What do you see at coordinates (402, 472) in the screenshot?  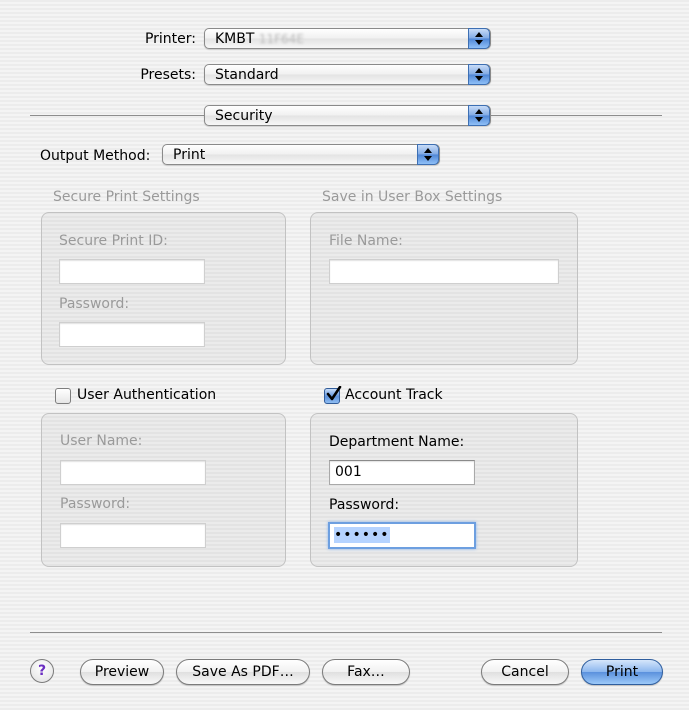 I see `department-name-field: 001` at bounding box center [402, 472].